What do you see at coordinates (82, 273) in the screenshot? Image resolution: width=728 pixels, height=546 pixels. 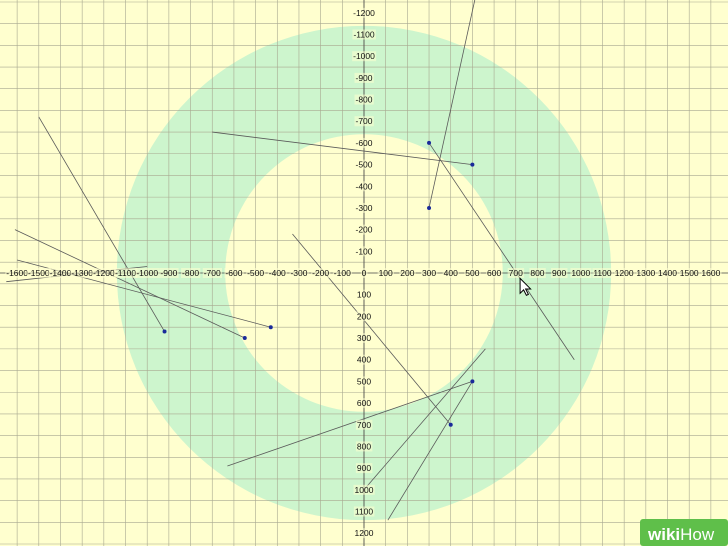 I see `x-tick-label: -1300` at bounding box center [82, 273].